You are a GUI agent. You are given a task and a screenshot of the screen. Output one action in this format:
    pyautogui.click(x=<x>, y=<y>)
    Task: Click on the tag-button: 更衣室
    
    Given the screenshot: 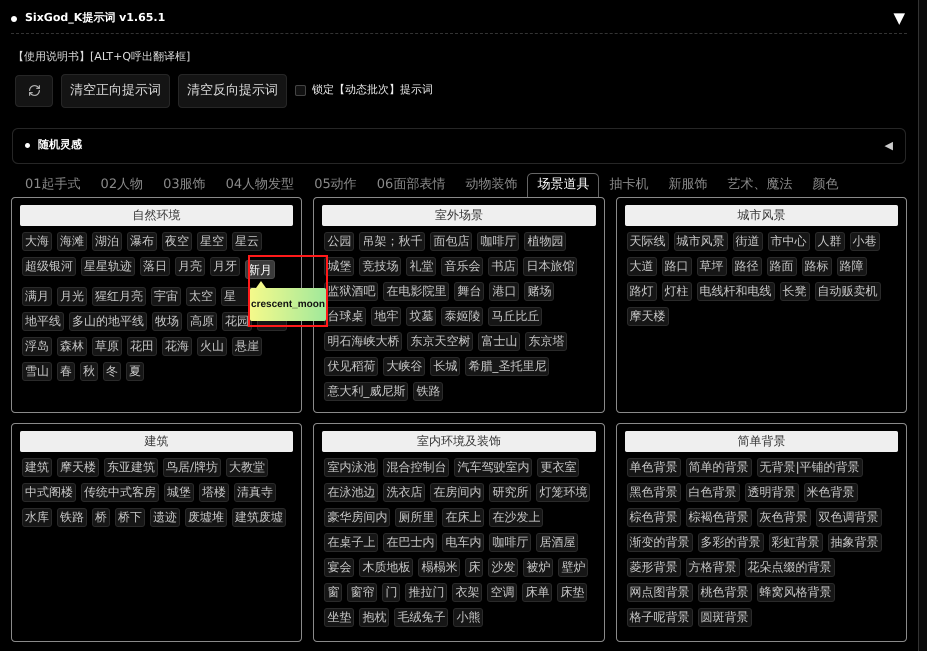 What is the action you would take?
    pyautogui.click(x=558, y=467)
    